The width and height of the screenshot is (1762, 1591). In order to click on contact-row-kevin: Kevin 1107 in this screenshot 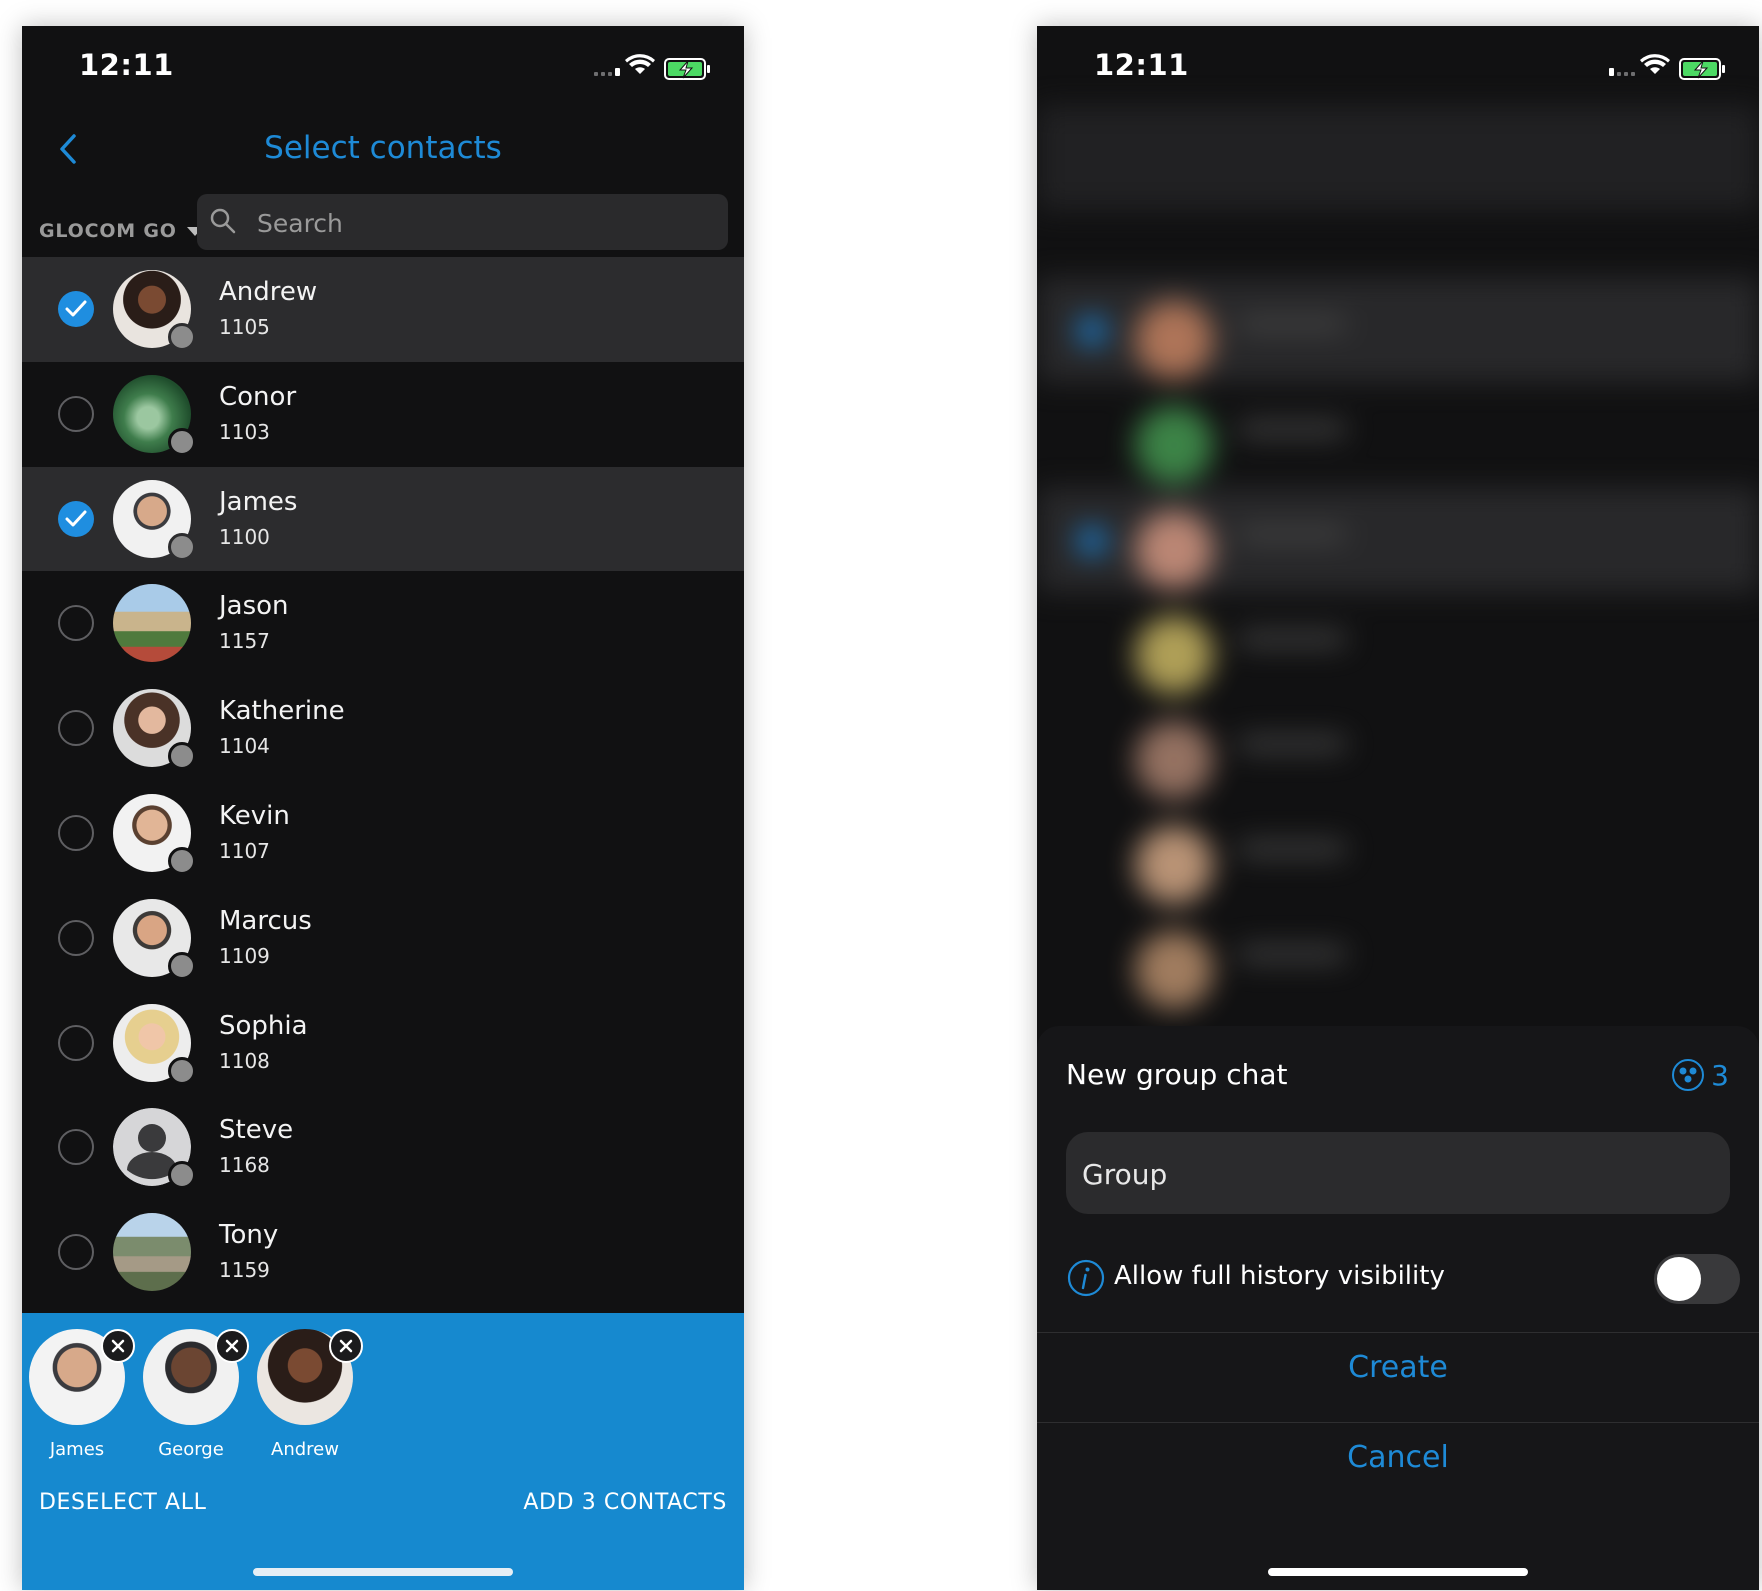, I will do `click(383, 833)`.